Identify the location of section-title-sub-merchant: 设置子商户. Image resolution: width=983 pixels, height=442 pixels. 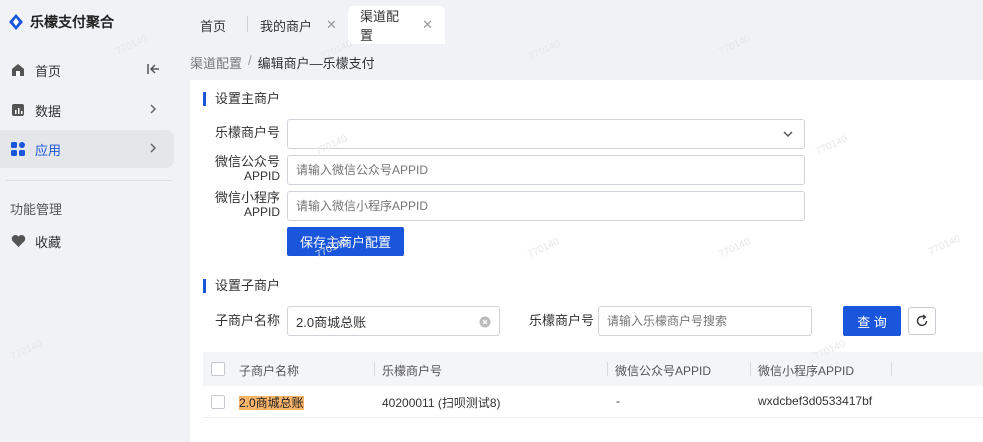
(241, 286).